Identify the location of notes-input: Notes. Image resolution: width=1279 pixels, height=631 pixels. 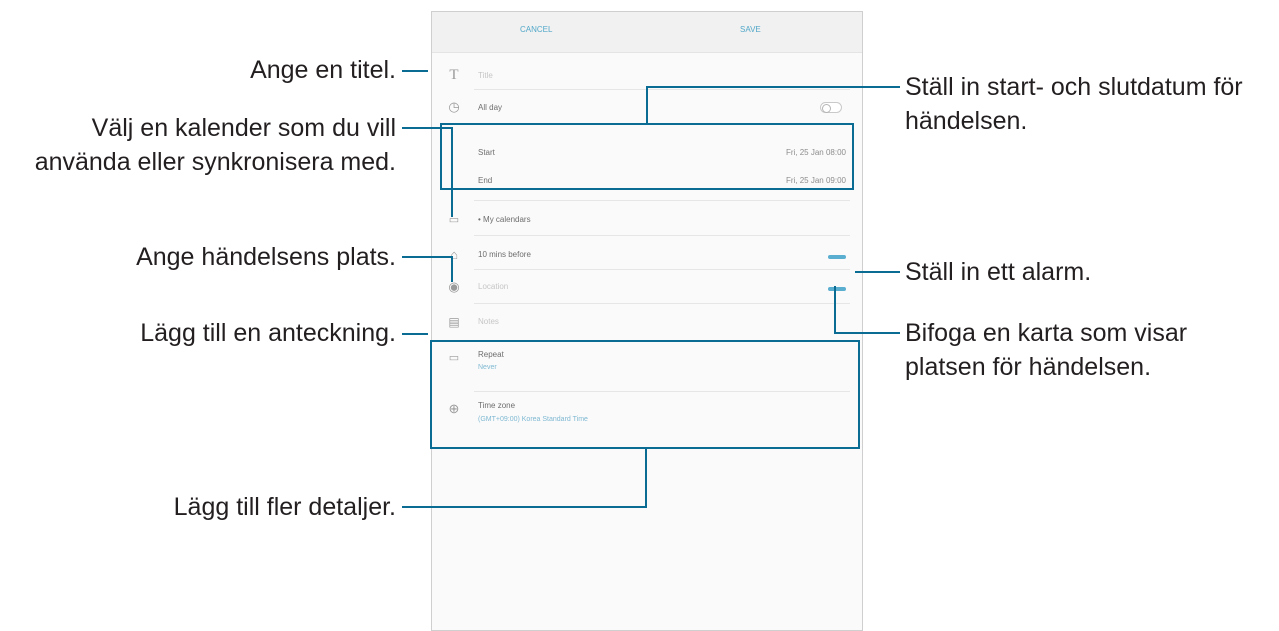
(488, 321).